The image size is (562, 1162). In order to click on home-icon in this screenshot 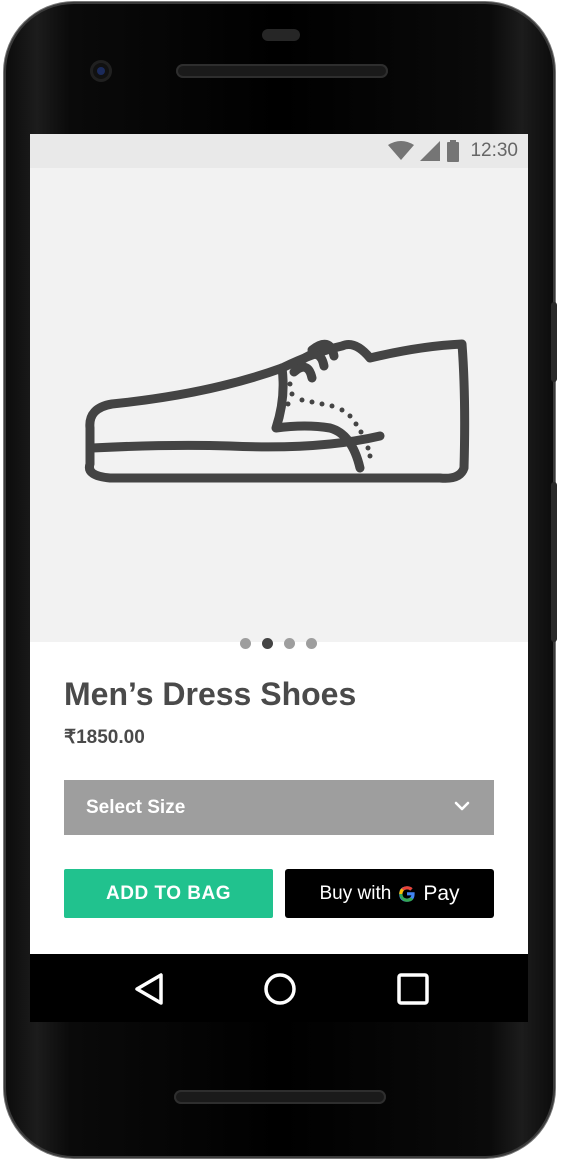, I will do `click(280, 989)`.